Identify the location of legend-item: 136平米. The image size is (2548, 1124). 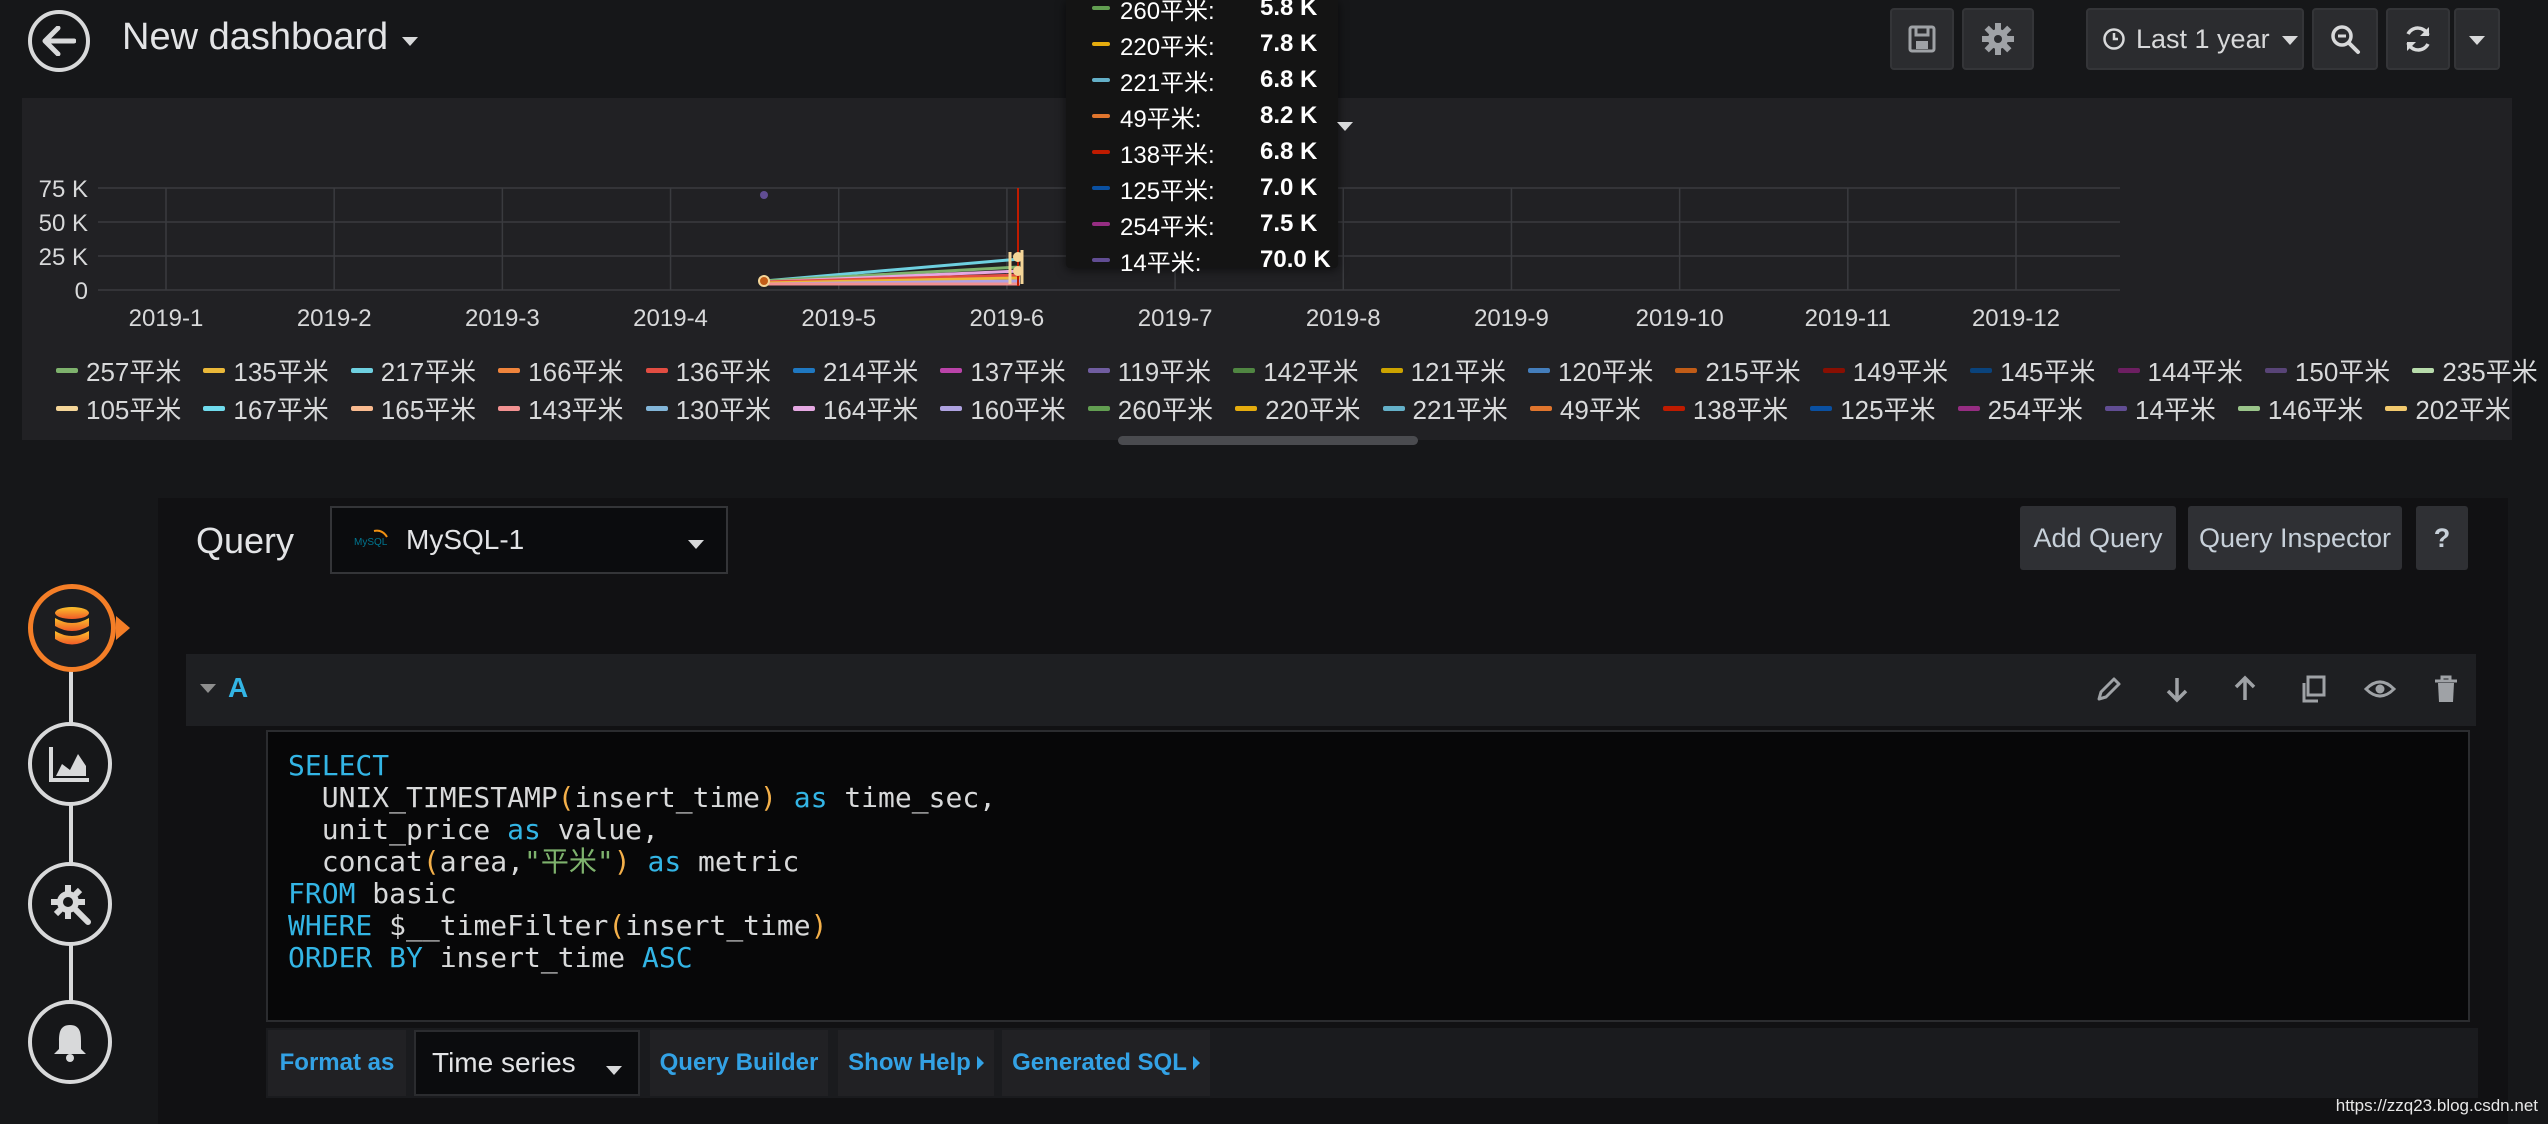
(708, 370).